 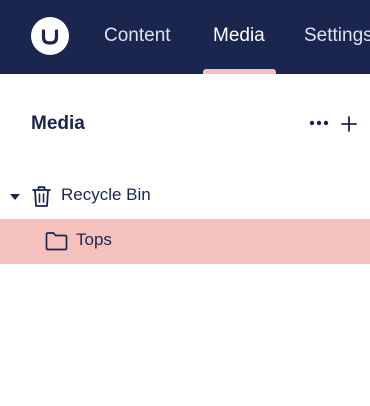 I want to click on u-logo-icon, so click(x=50, y=37).